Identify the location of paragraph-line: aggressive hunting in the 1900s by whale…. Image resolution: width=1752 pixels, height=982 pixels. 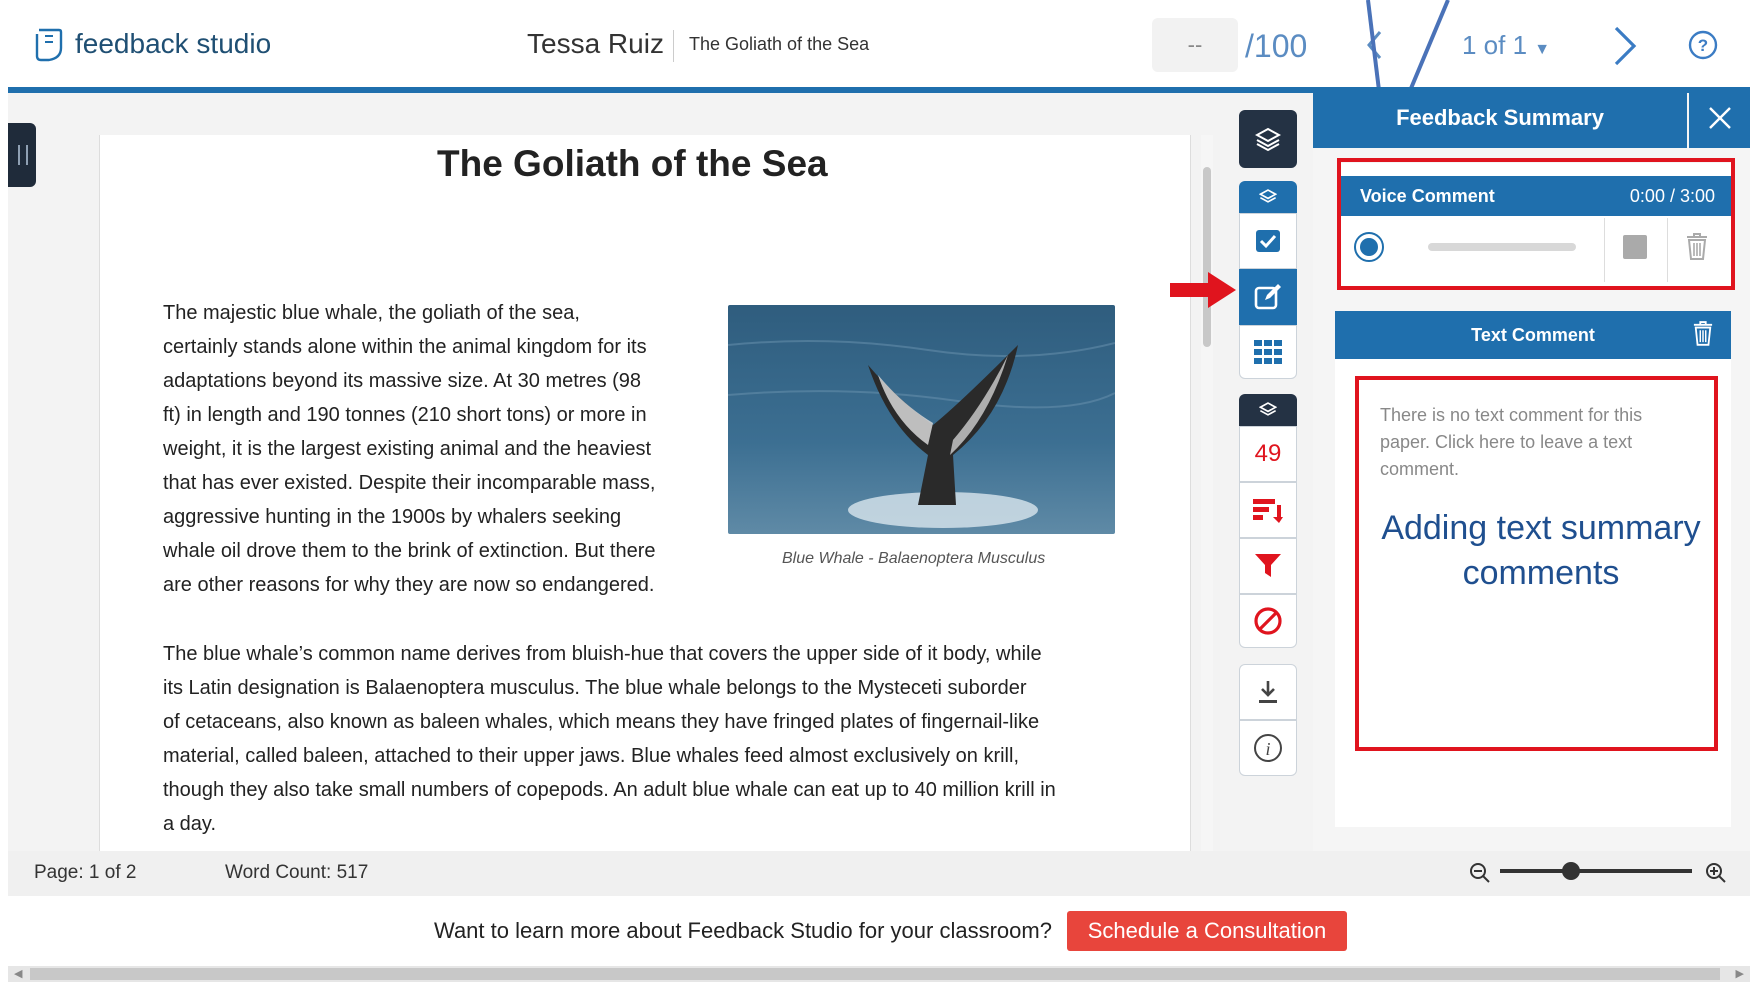
(392, 517).